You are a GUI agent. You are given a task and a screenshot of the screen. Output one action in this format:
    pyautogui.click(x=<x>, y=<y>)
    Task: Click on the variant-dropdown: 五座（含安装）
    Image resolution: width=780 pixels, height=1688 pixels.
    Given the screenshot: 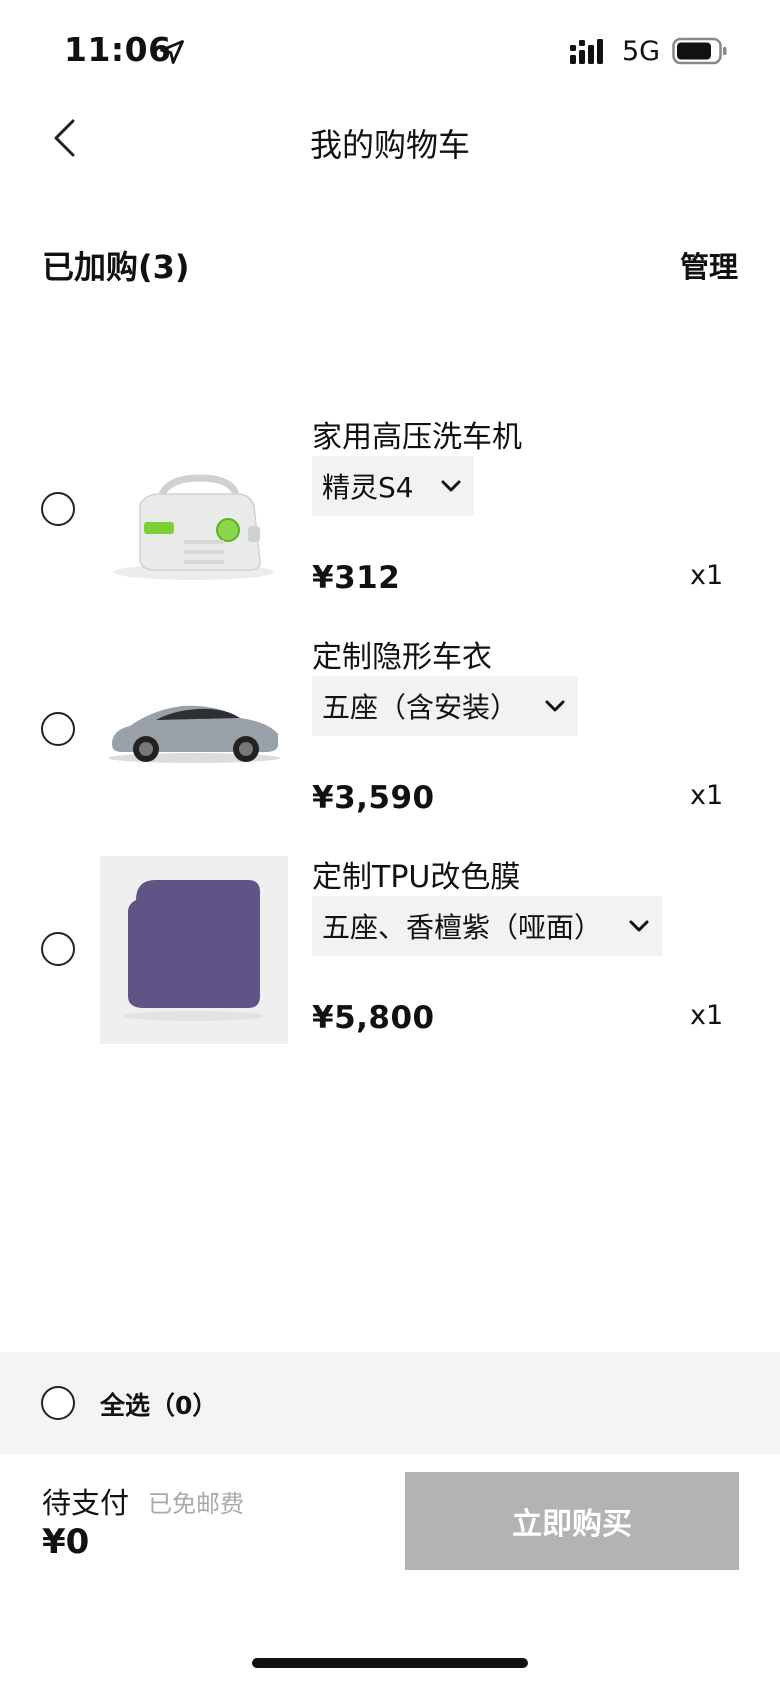 What is the action you would take?
    pyautogui.click(x=445, y=706)
    